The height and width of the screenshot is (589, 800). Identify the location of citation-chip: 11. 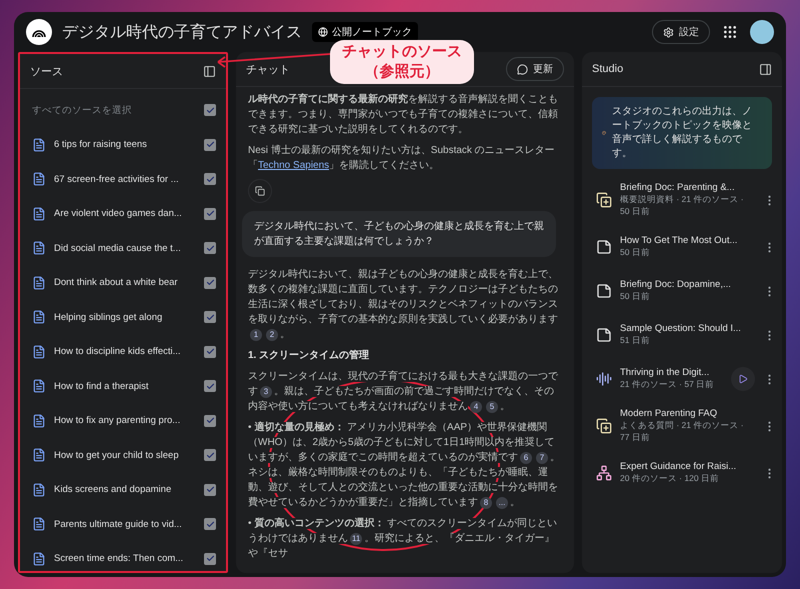
(356, 539).